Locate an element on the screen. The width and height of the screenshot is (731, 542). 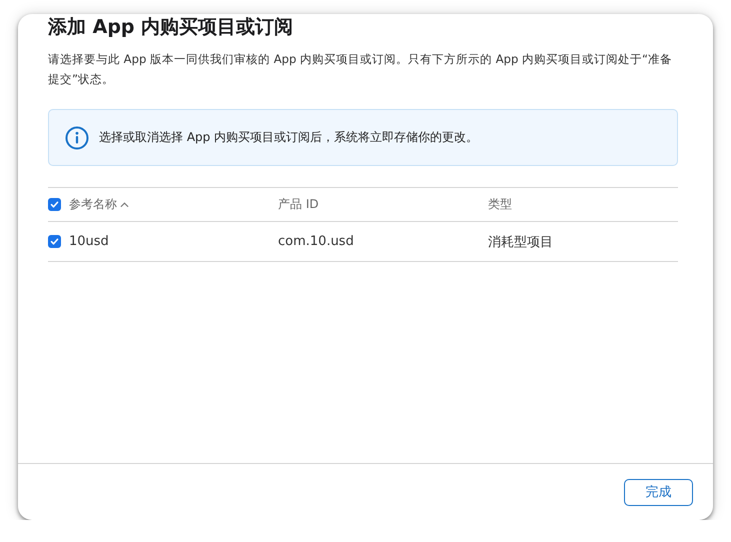
table-cell-text: 消耗型项目 is located at coordinates (520, 242).